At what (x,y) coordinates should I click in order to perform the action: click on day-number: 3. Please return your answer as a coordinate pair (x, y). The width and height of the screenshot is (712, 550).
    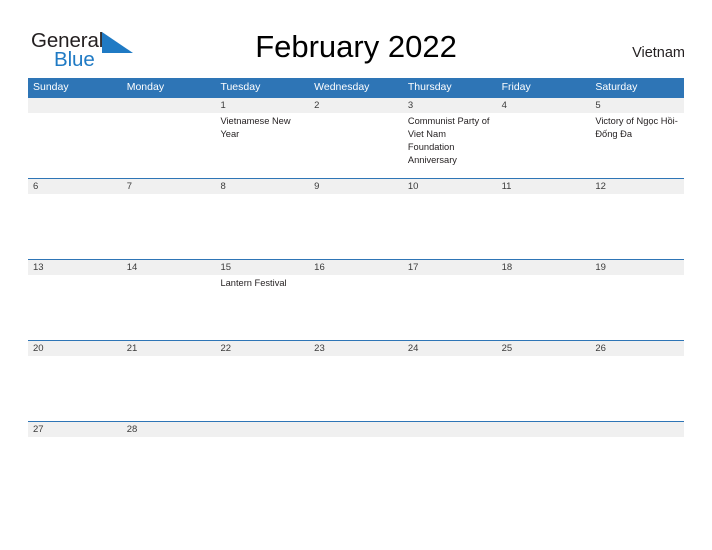
    Looking at the image, I should click on (410, 105).